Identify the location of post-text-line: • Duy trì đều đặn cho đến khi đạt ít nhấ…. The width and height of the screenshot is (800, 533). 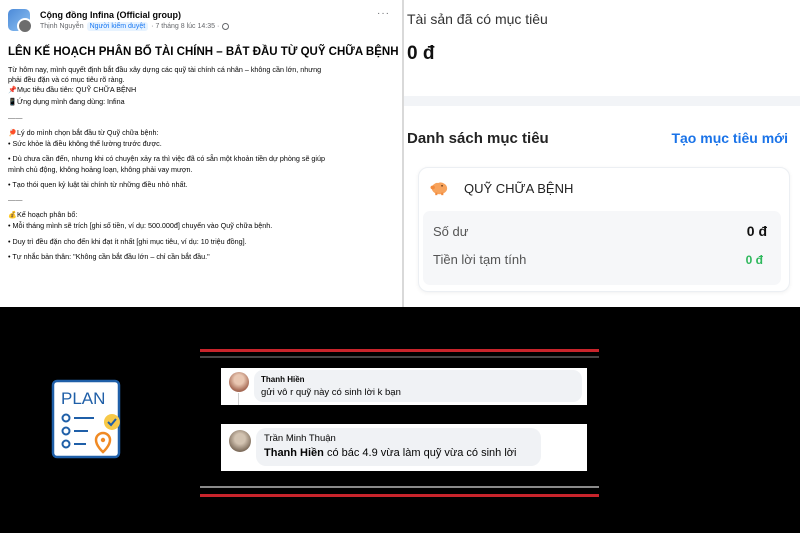
(127, 241).